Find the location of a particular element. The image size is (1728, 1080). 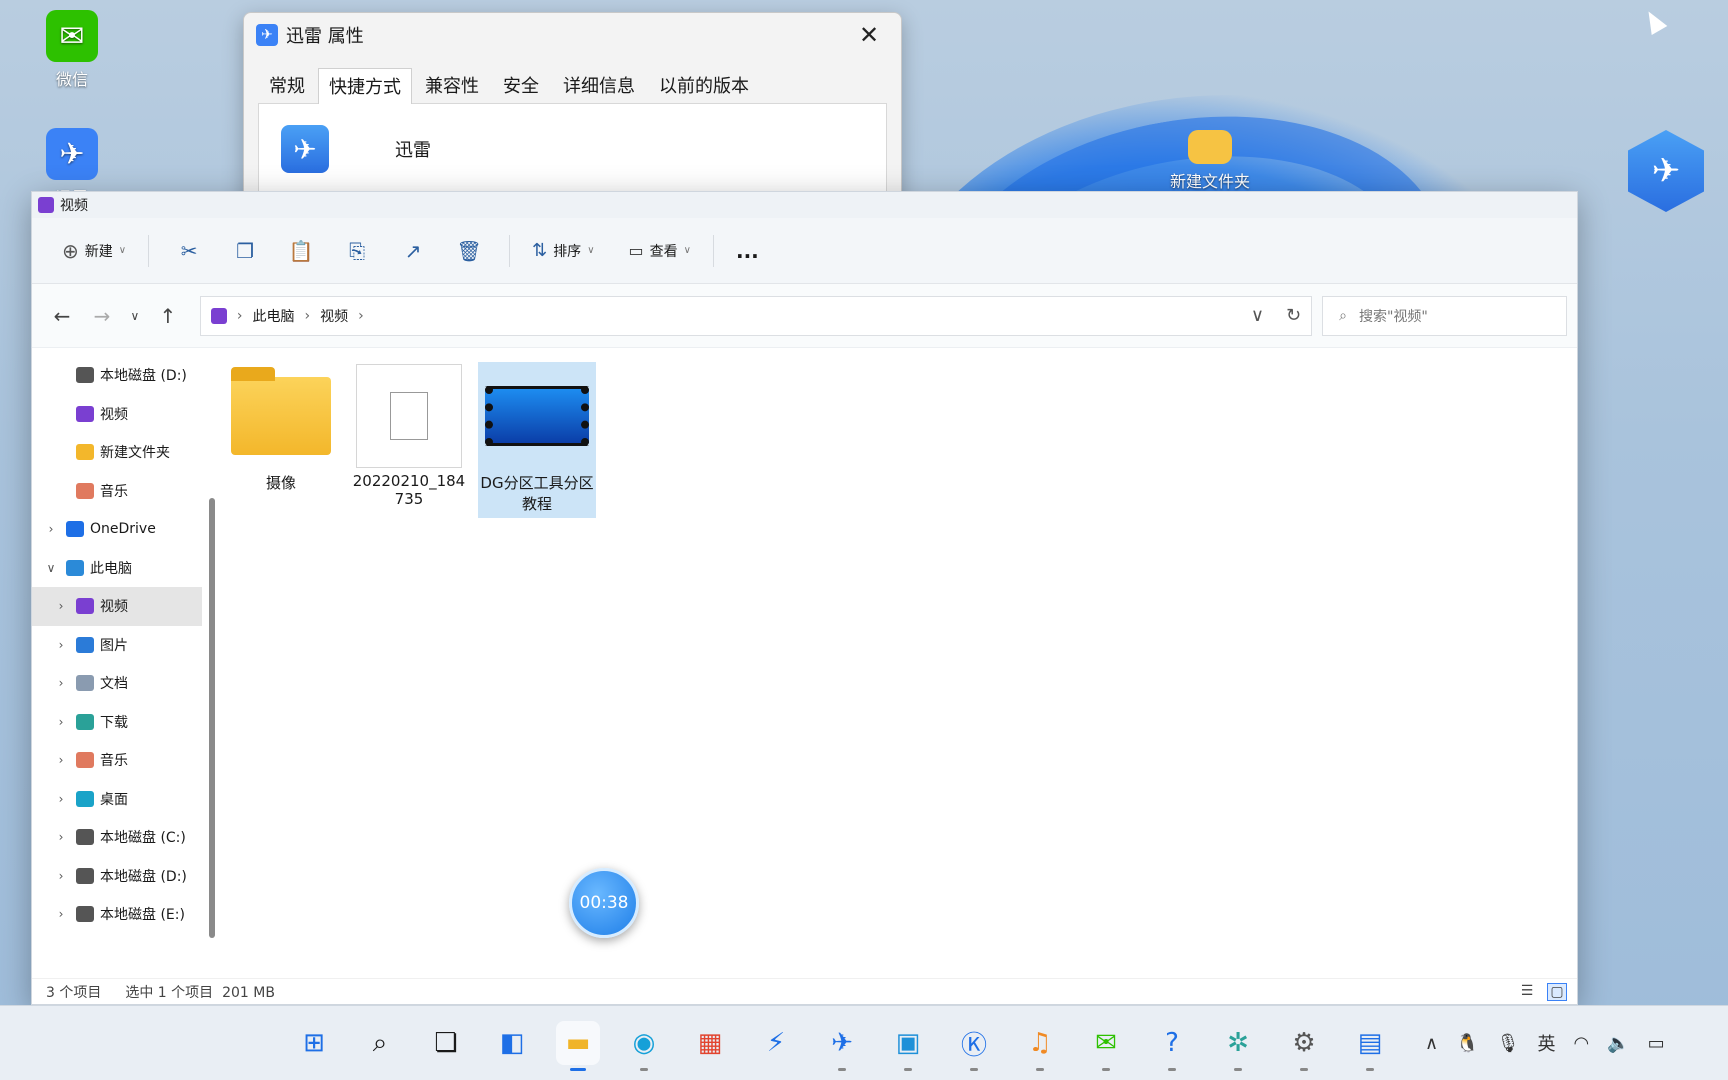

sidebar-item: 本地磁盘 (D:) is located at coordinates (117, 375).